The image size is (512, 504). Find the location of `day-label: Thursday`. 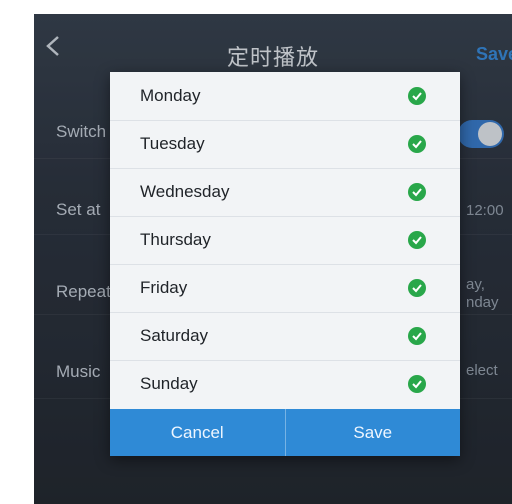

day-label: Thursday is located at coordinates (175, 239).